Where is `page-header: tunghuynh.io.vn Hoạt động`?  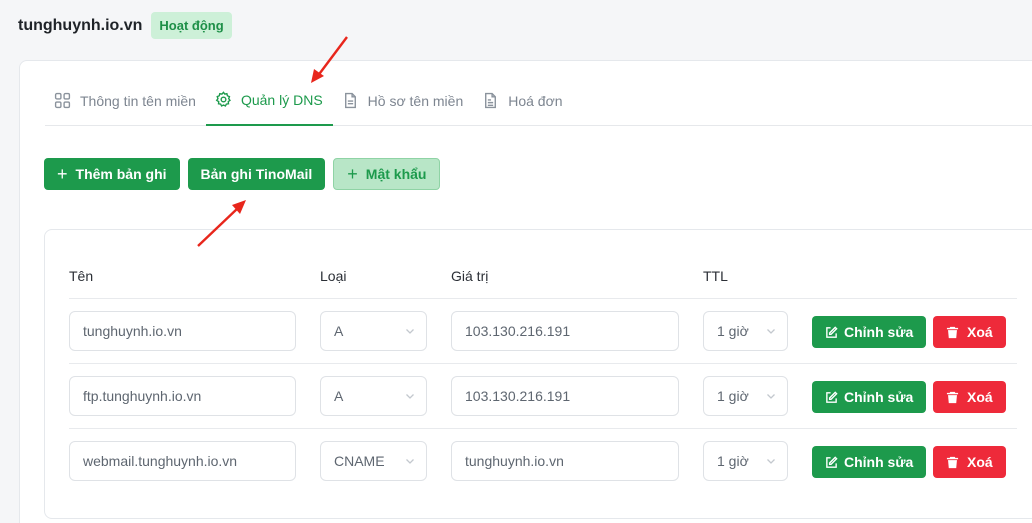 page-header: tunghuynh.io.vn Hoạt động is located at coordinates (125, 25).